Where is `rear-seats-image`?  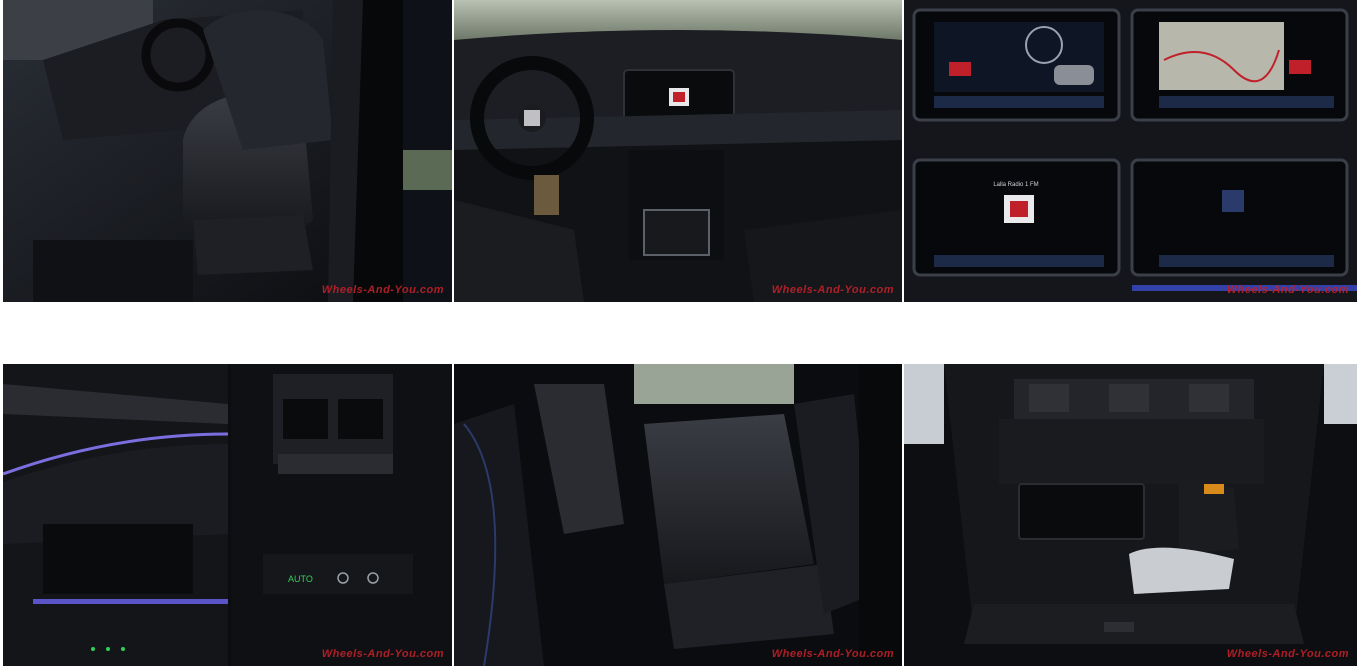 rear-seats-image is located at coordinates (678, 515).